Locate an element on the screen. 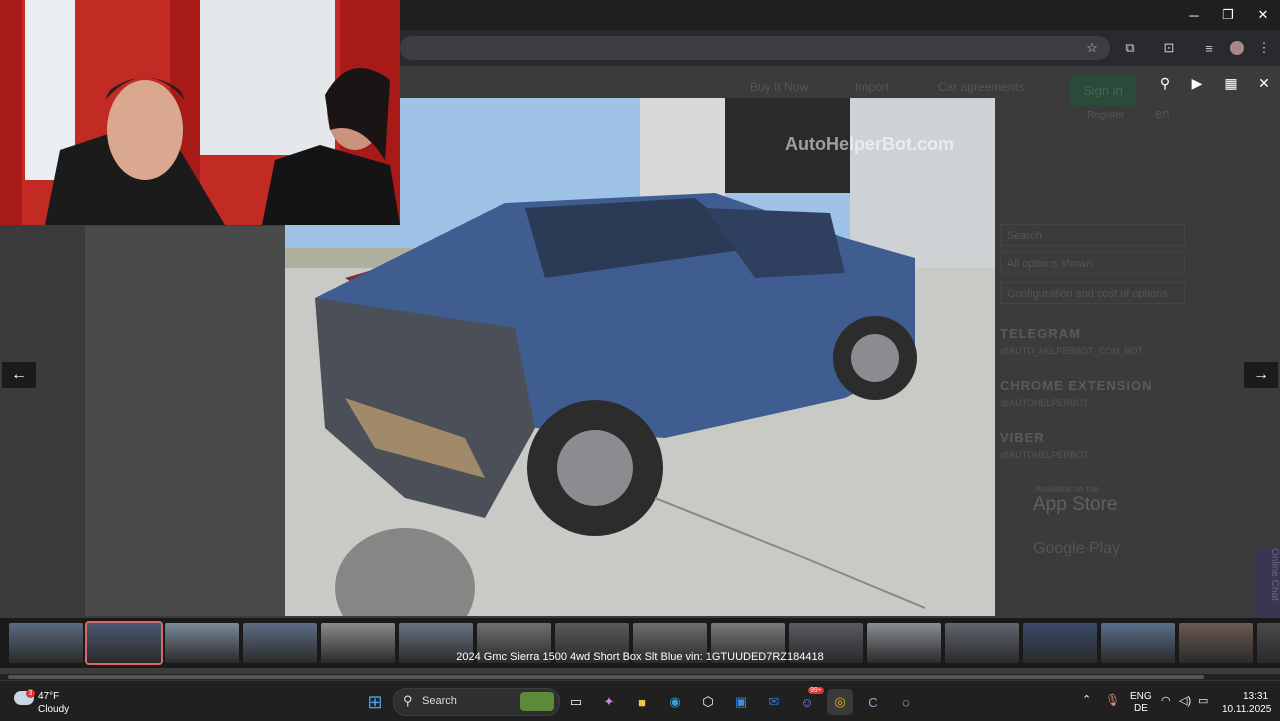  search-option: Search is located at coordinates (1092, 235).